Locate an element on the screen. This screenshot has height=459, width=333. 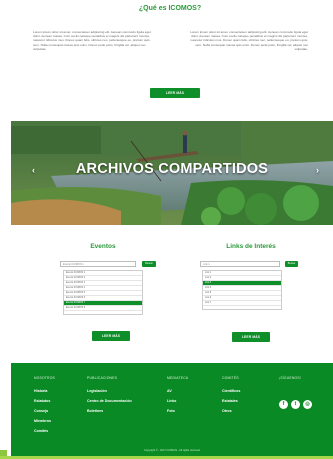
footer-heading: Mediateca is located at coordinates (178, 378).